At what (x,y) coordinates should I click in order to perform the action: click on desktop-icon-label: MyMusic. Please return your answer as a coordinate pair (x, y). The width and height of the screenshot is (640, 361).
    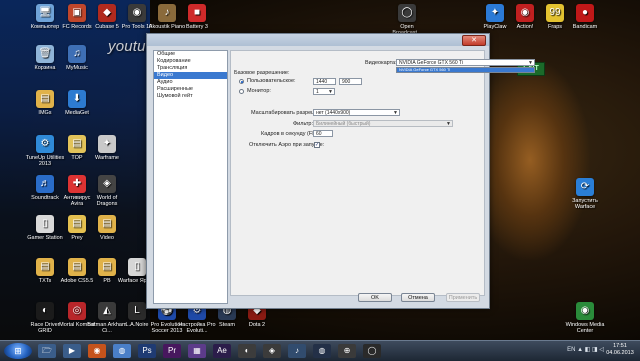
    Looking at the image, I should click on (77, 68).